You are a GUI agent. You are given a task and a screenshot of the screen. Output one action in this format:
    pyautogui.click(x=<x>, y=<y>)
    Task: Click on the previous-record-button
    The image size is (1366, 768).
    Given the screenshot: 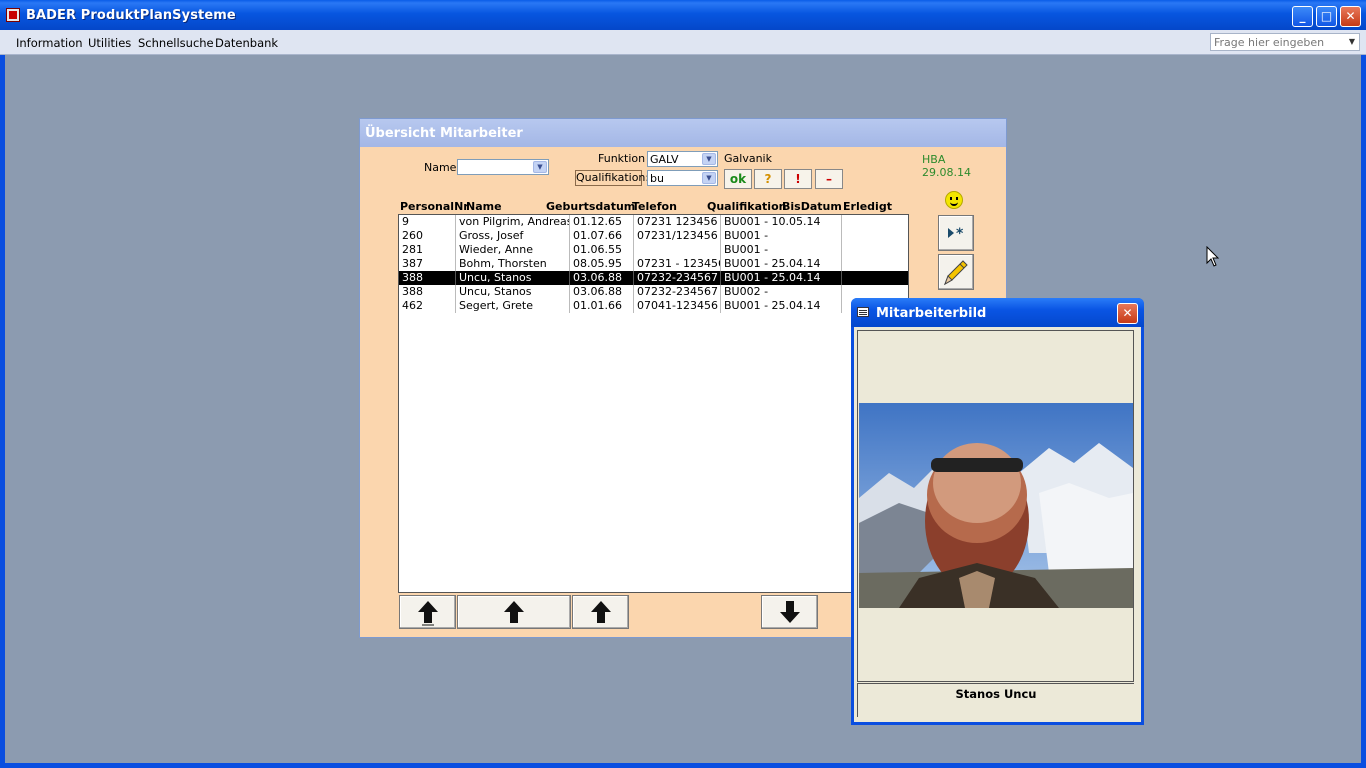 What is the action you would take?
    pyautogui.click(x=600, y=612)
    